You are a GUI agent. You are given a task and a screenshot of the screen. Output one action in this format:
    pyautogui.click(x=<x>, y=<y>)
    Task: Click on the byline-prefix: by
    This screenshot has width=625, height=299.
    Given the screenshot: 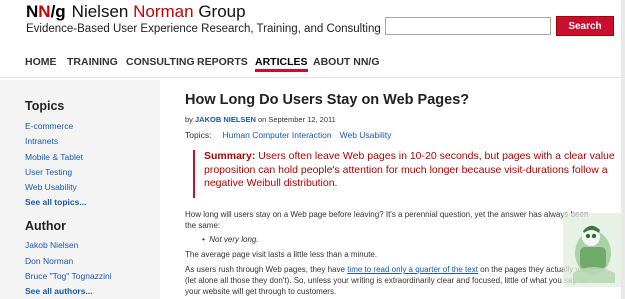 What is the action you would take?
    pyautogui.click(x=189, y=119)
    